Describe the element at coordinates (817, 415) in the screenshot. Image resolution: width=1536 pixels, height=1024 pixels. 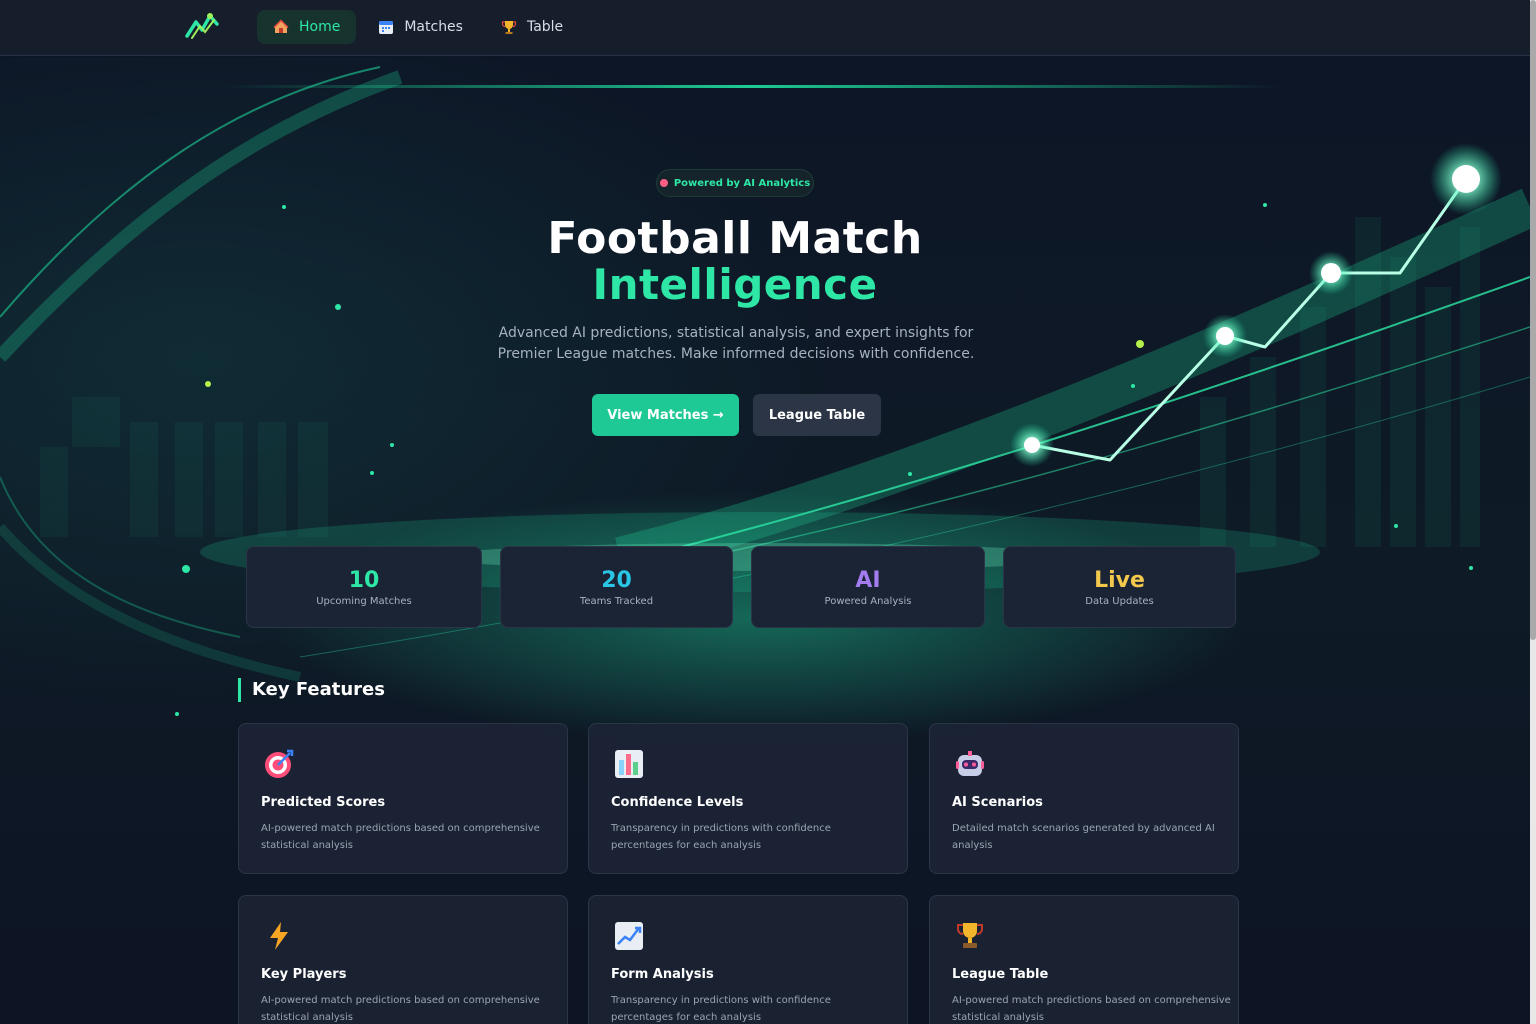
I see `league-table-button: League Table` at that location.